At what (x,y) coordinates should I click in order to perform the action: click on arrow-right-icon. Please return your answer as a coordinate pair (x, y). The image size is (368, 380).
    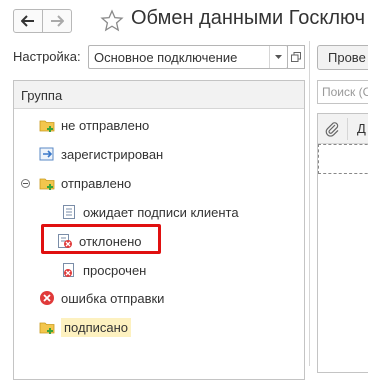
    Looking at the image, I should click on (57, 21).